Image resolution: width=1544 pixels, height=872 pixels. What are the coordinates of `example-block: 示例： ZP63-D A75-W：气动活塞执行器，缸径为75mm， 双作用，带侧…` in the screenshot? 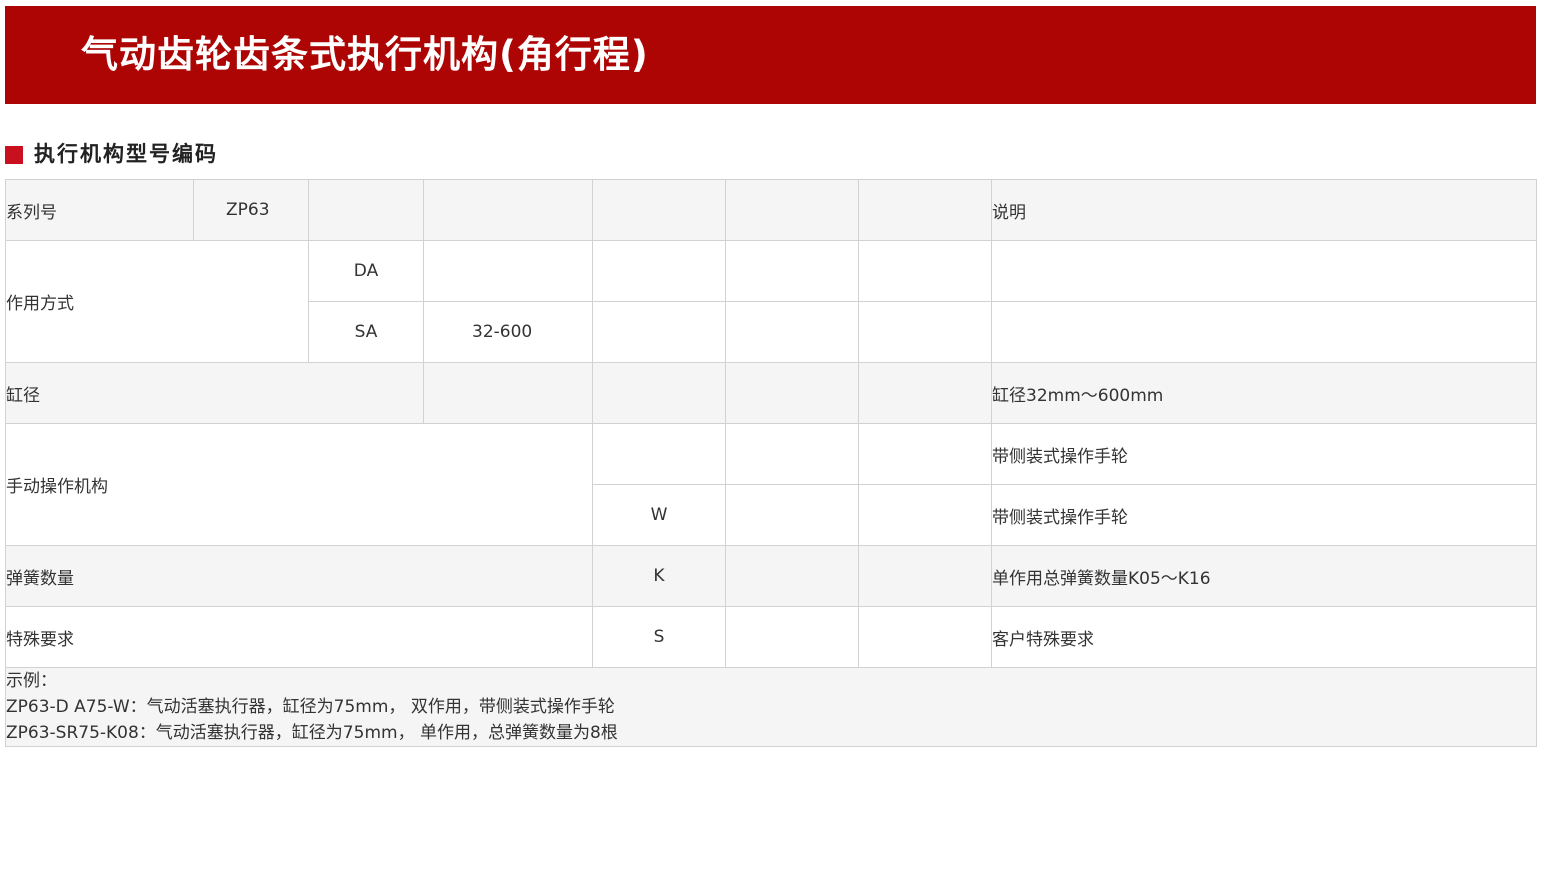 It's located at (771, 707).